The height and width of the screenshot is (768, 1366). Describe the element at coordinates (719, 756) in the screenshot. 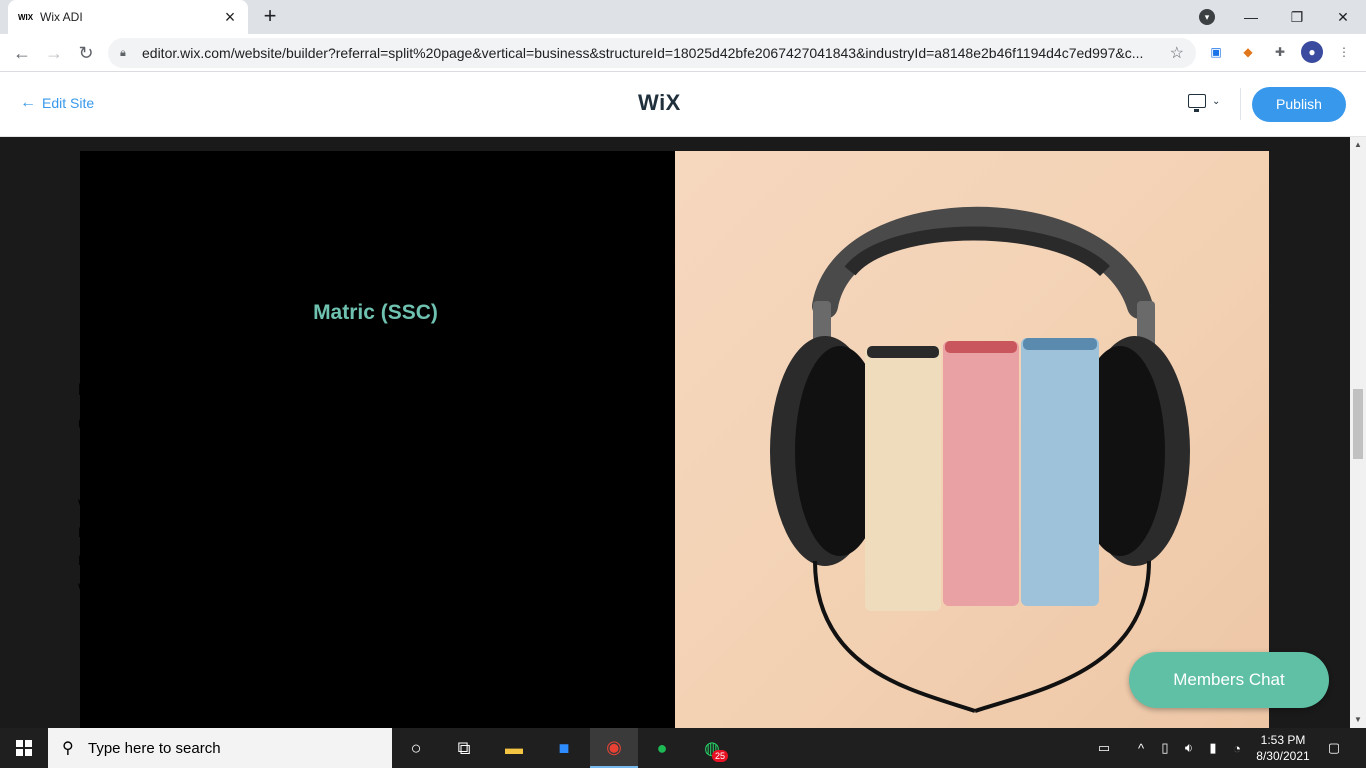

I see `whatsapp-badge: 25` at that location.